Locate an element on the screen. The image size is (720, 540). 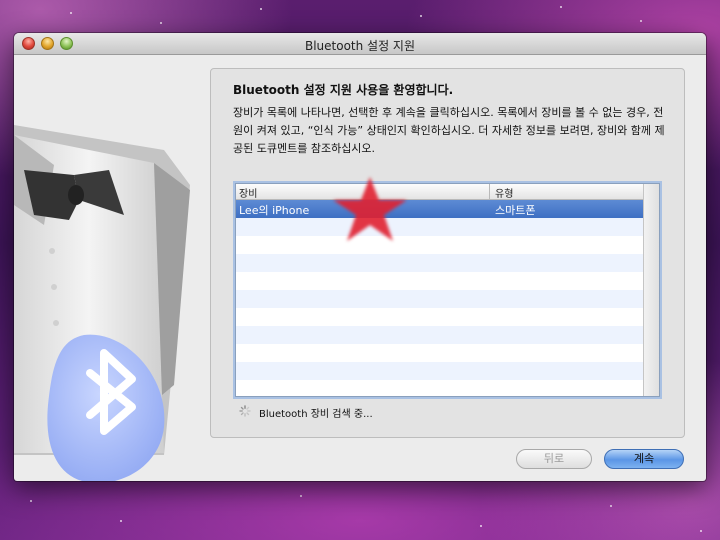
title-bar: Bluetooth 설정 지원 is located at coordinates (360, 44).